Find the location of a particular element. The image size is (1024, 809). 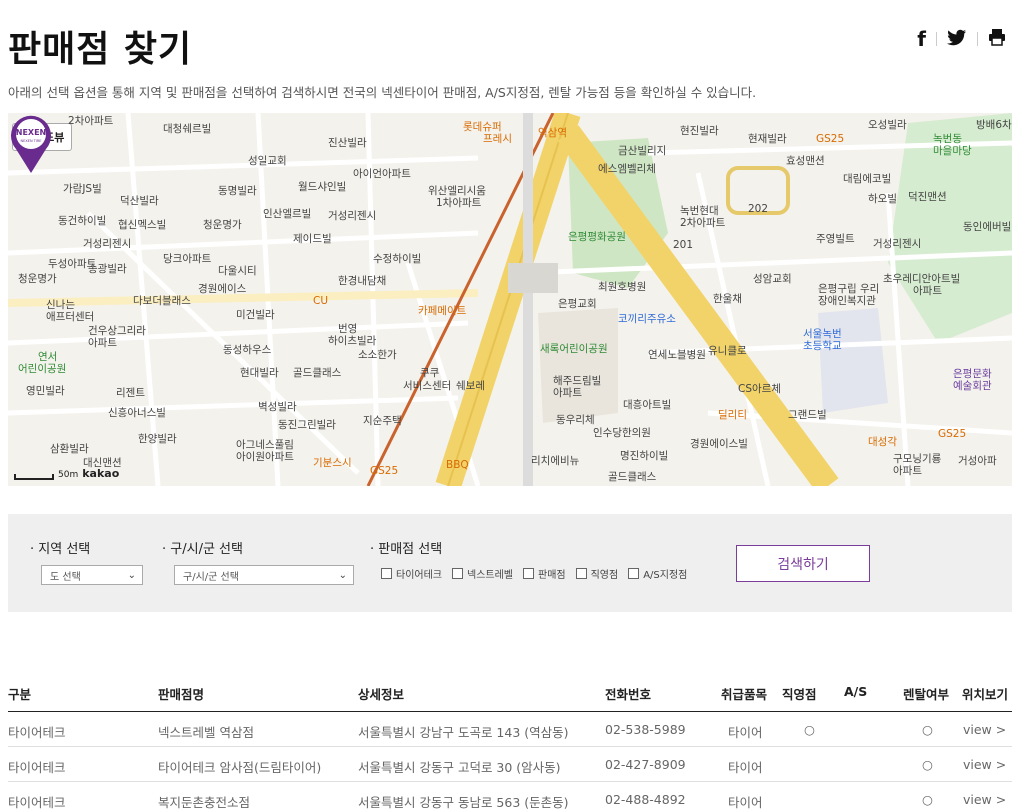

map-place-label: 기분스시 is located at coordinates (332, 463).